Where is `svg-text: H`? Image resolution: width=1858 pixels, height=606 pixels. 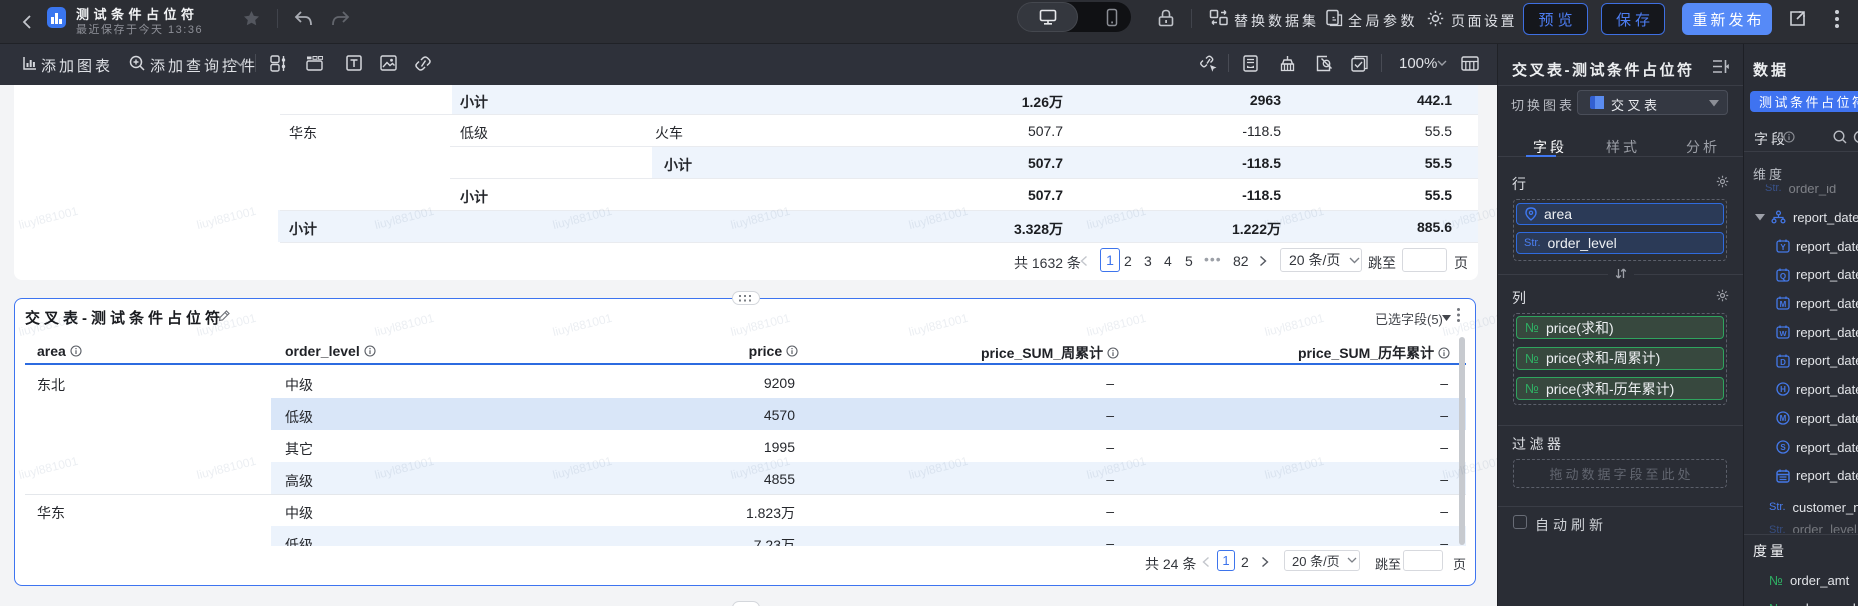 svg-text: H is located at coordinates (1783, 389).